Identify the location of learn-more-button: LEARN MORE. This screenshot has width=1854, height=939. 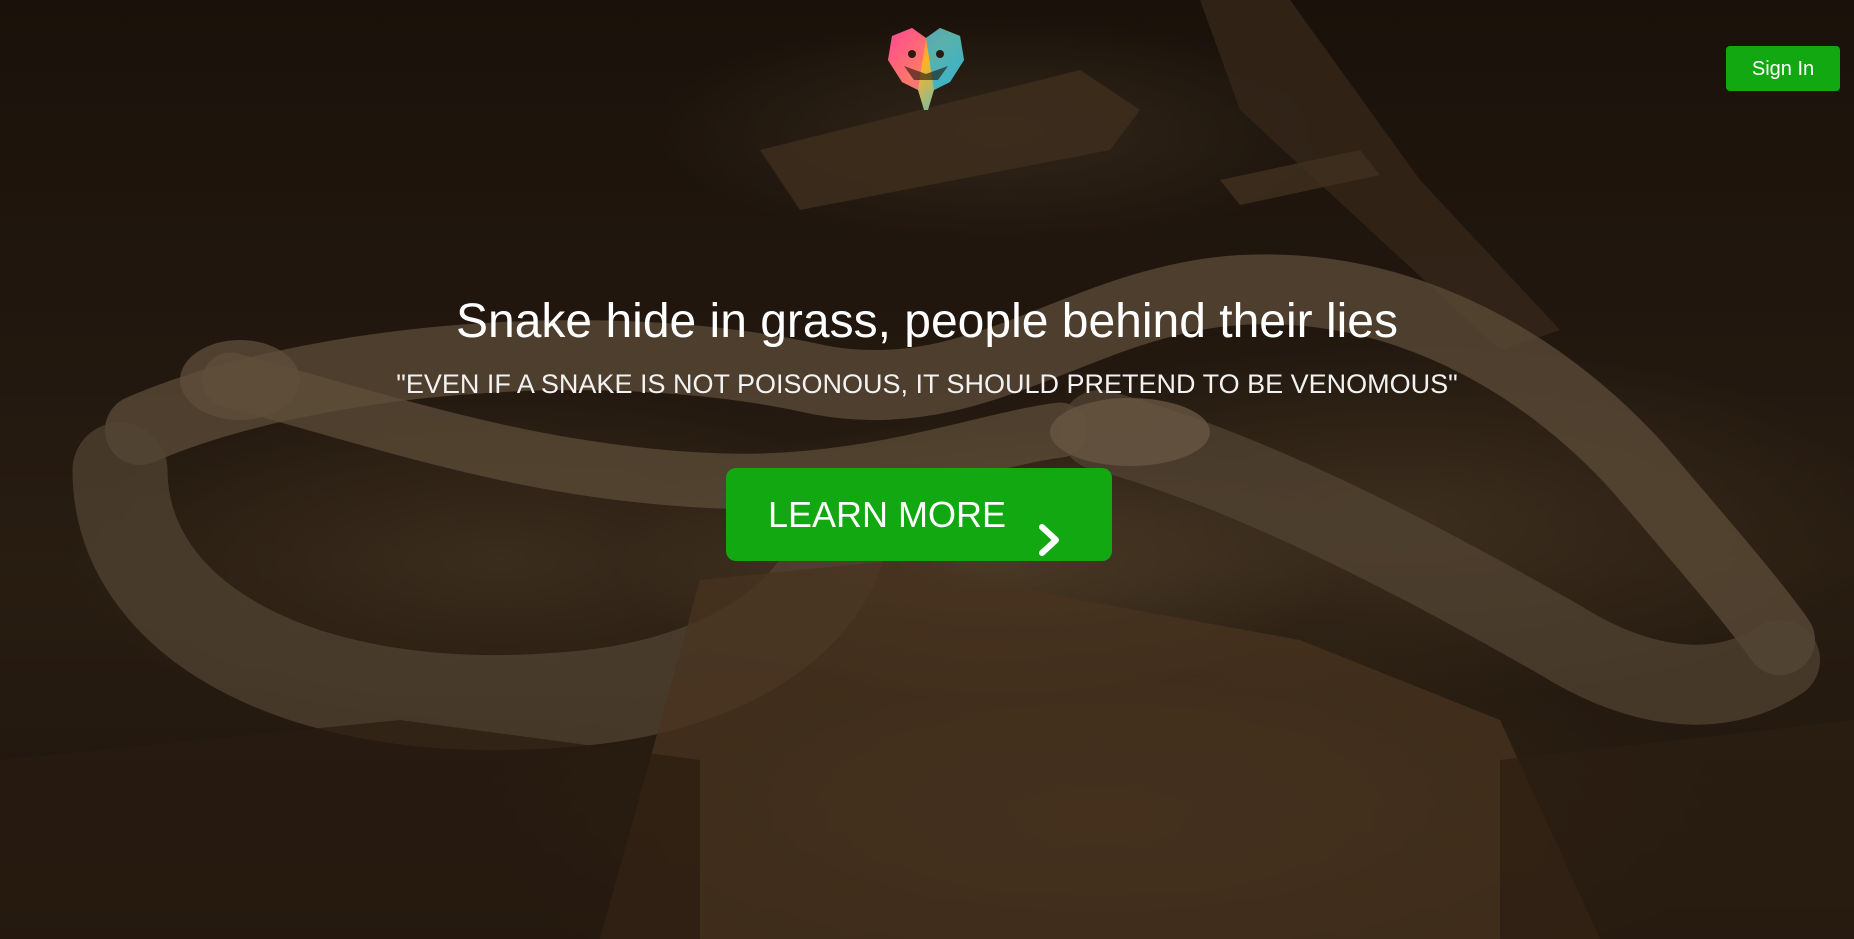
(919, 514).